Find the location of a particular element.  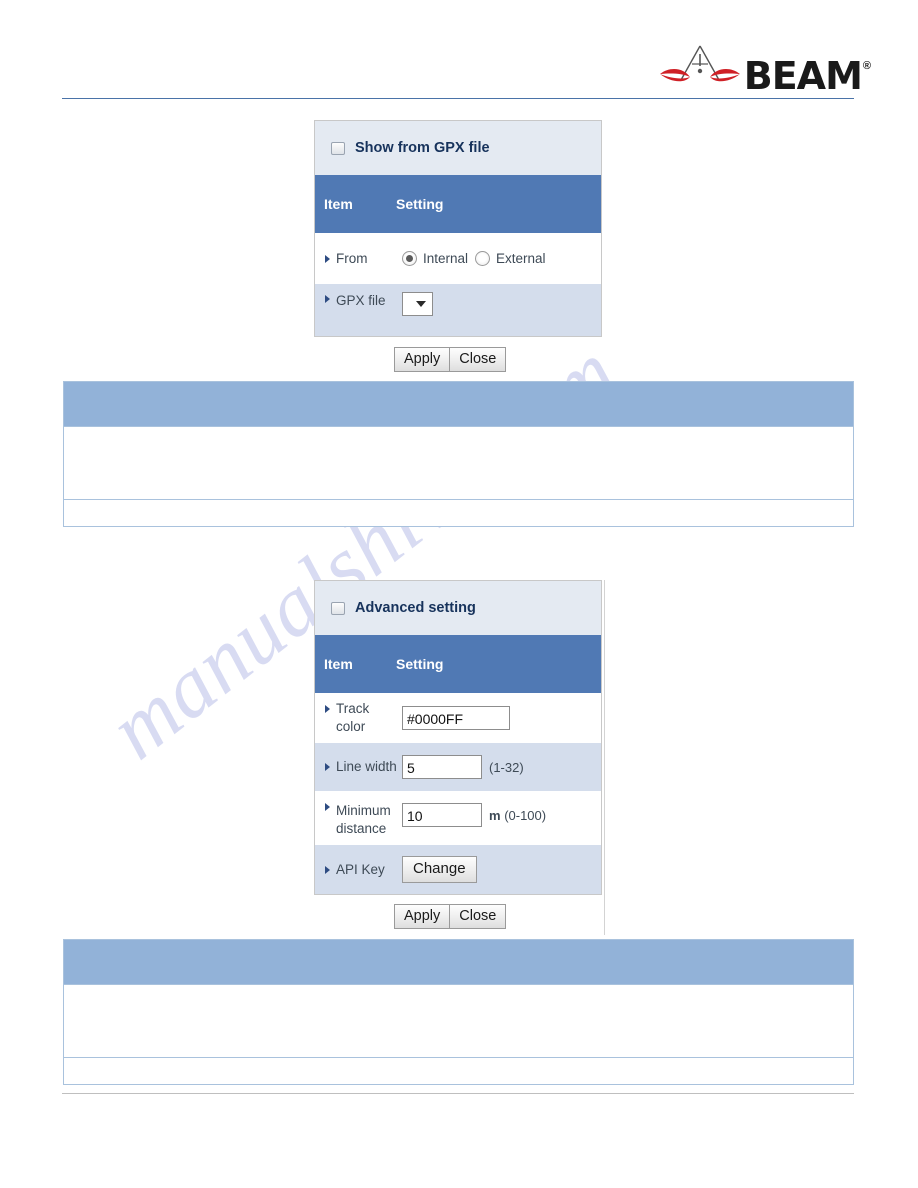

row-label-text: GPX file is located at coordinates (361, 300).